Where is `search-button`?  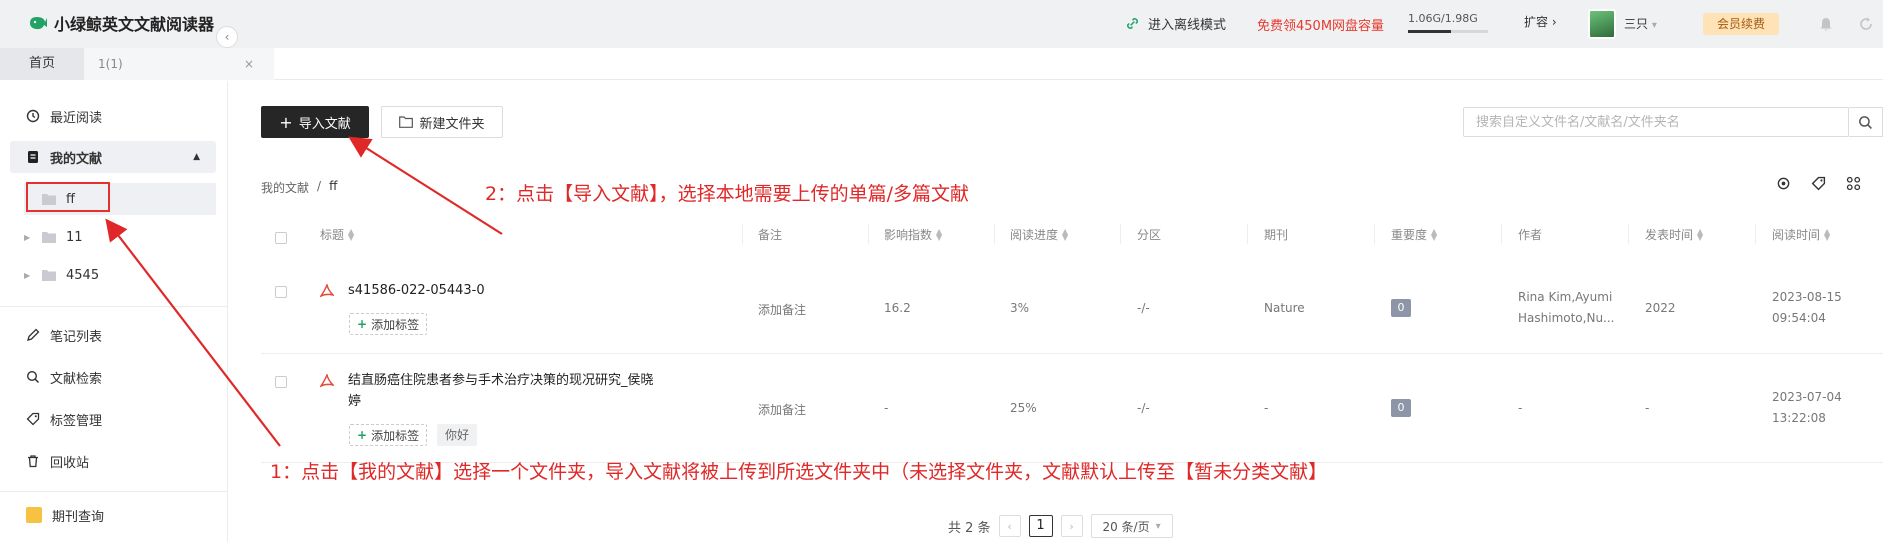
search-button is located at coordinates (1866, 122).